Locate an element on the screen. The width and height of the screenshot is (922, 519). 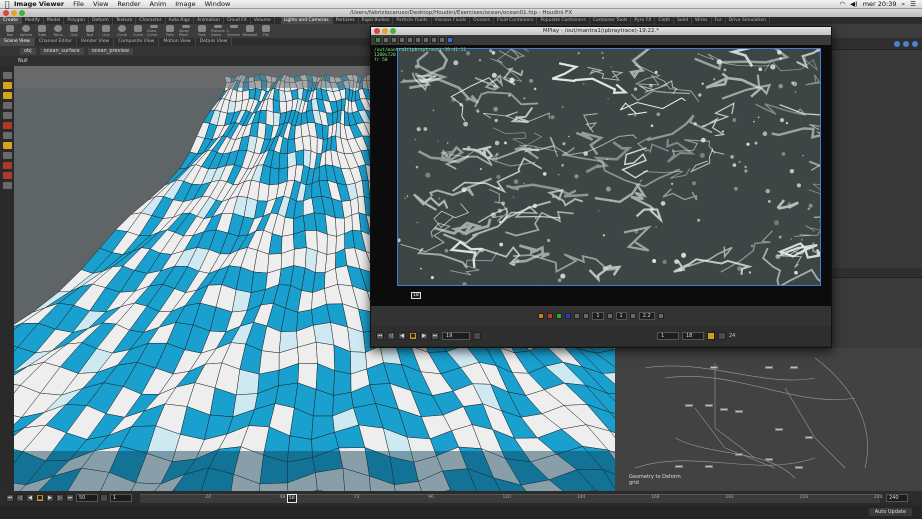
menu-view: View is located at coordinates (100, 4).